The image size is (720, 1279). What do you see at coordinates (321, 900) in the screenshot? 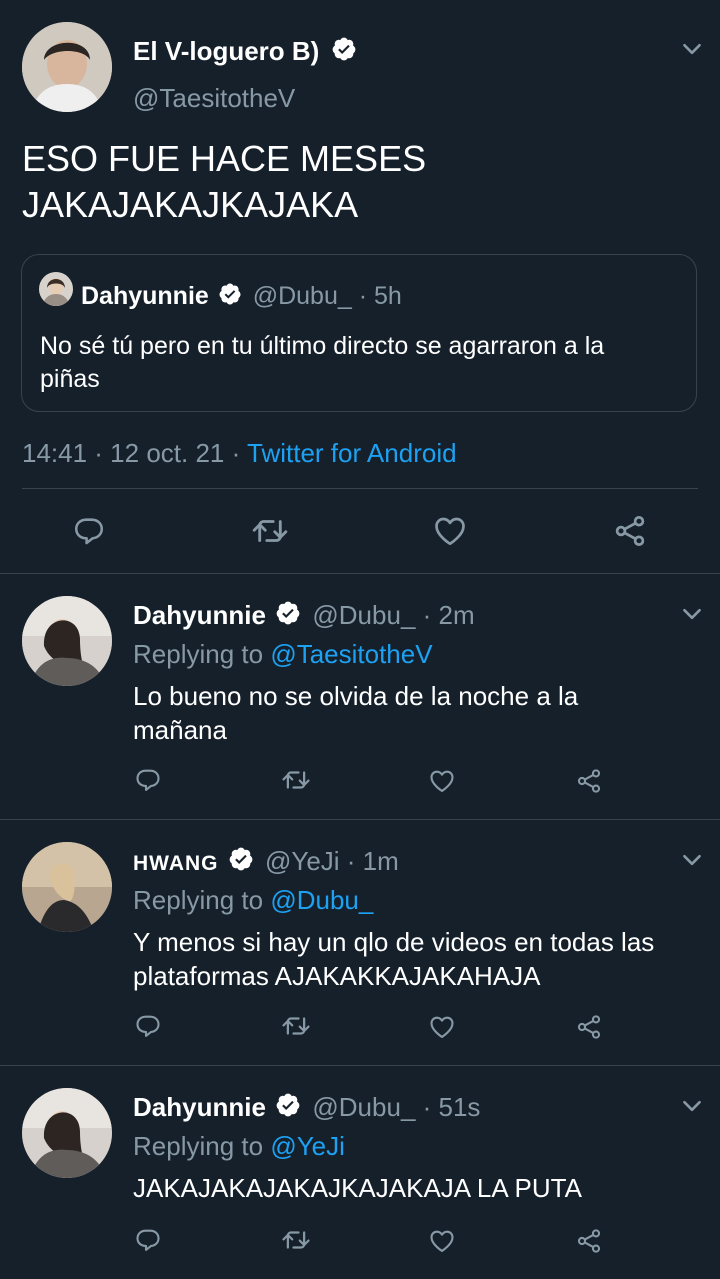
I see `replying-to-link: @Dubu_` at bounding box center [321, 900].